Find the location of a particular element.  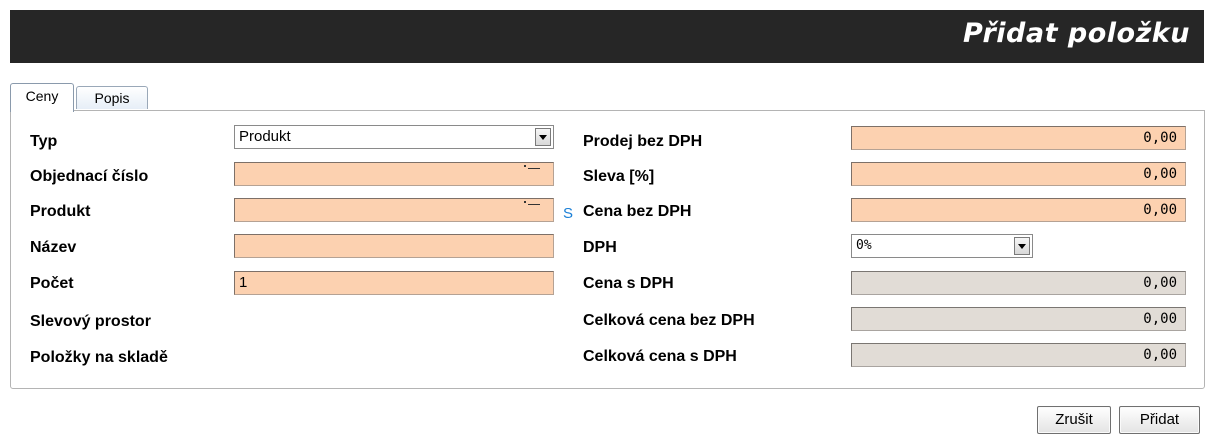

nazev-field is located at coordinates (394, 246).